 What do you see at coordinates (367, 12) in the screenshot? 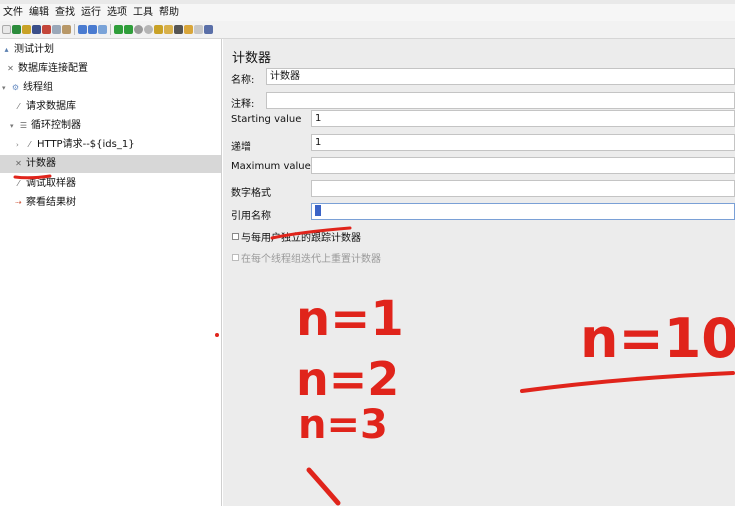
I see `menu-bar: 文件 编辑 查找 运行 选项 工具 帮助` at bounding box center [367, 12].